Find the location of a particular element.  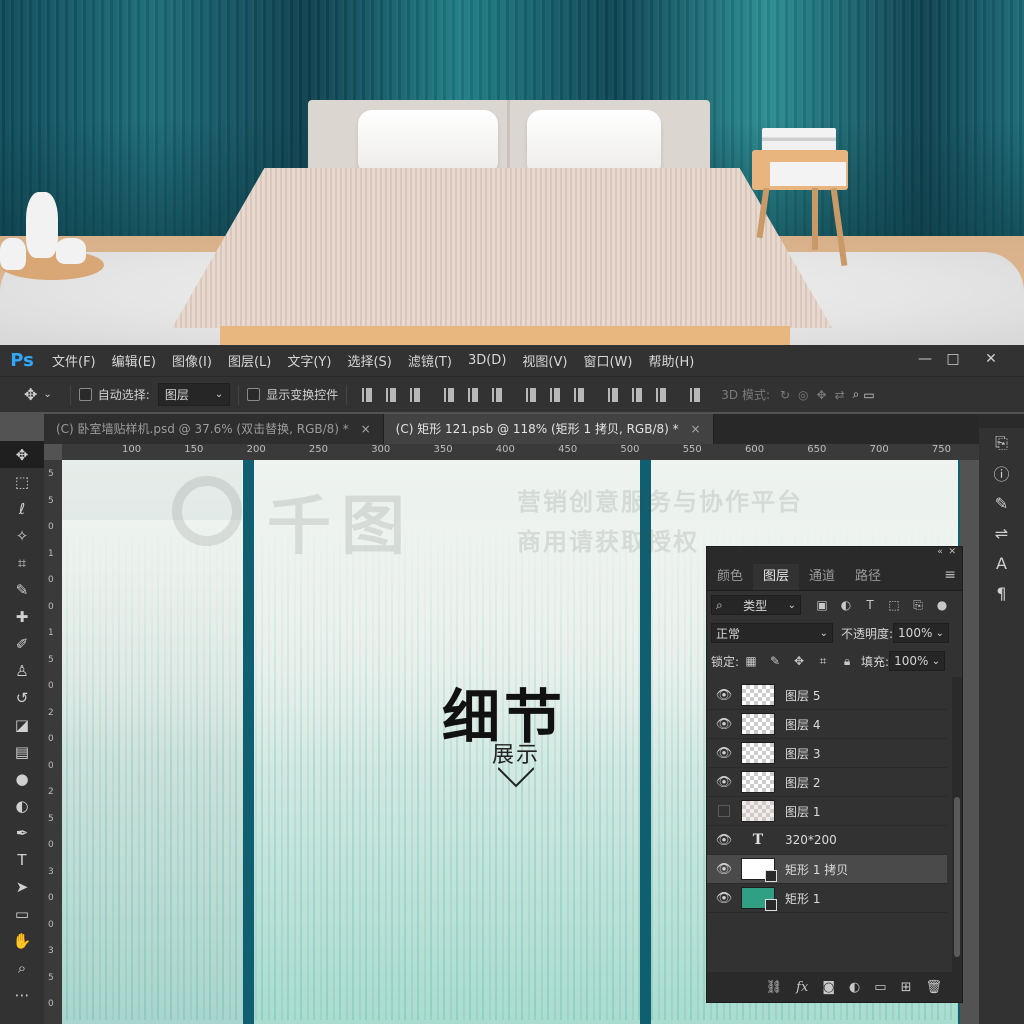

filter-kind-select: ⌕ 类型 ⌄ is located at coordinates (756, 605).